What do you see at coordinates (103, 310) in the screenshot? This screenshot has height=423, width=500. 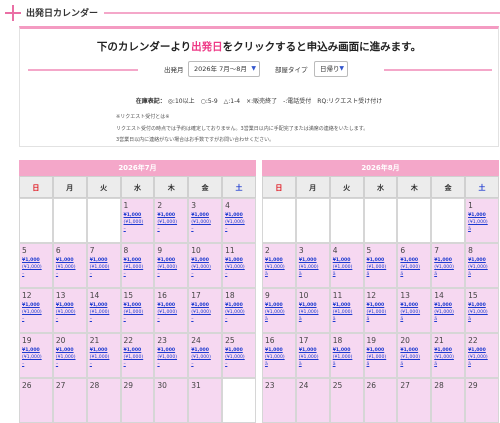 I see `calendar-day: 14 ¥1,000 (¥1,000) –` at bounding box center [103, 310].